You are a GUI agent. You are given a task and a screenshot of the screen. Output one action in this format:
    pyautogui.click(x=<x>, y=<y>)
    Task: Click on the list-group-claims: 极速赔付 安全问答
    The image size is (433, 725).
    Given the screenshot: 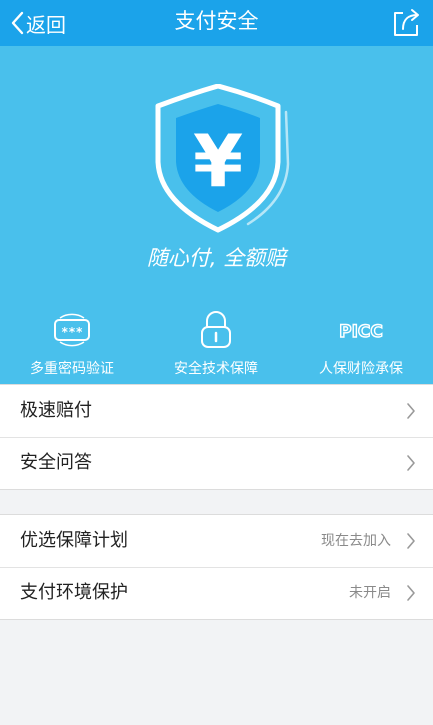 What is the action you would take?
    pyautogui.click(x=216, y=437)
    